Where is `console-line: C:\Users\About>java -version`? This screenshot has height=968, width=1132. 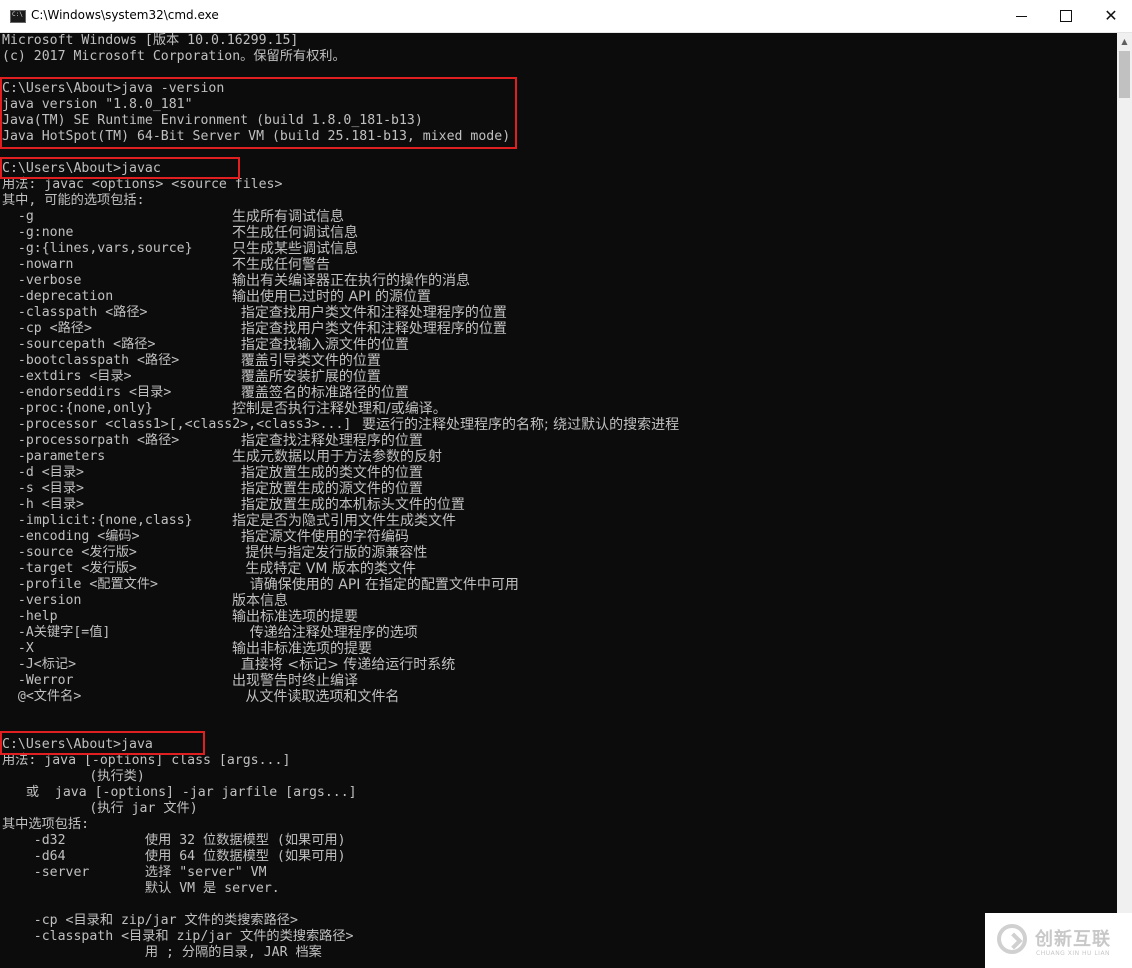
console-line: C:\Users\About>java -version is located at coordinates (113, 88).